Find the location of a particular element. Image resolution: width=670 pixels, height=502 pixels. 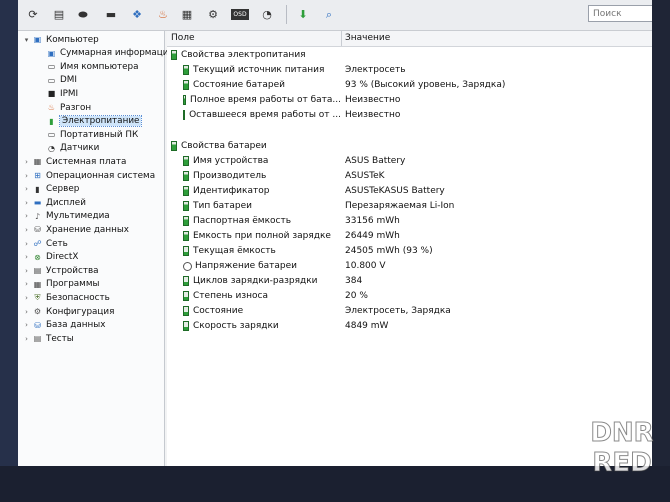

tree-item-computer: ▾ ▣ Компьютер is located at coordinates (60, 39).